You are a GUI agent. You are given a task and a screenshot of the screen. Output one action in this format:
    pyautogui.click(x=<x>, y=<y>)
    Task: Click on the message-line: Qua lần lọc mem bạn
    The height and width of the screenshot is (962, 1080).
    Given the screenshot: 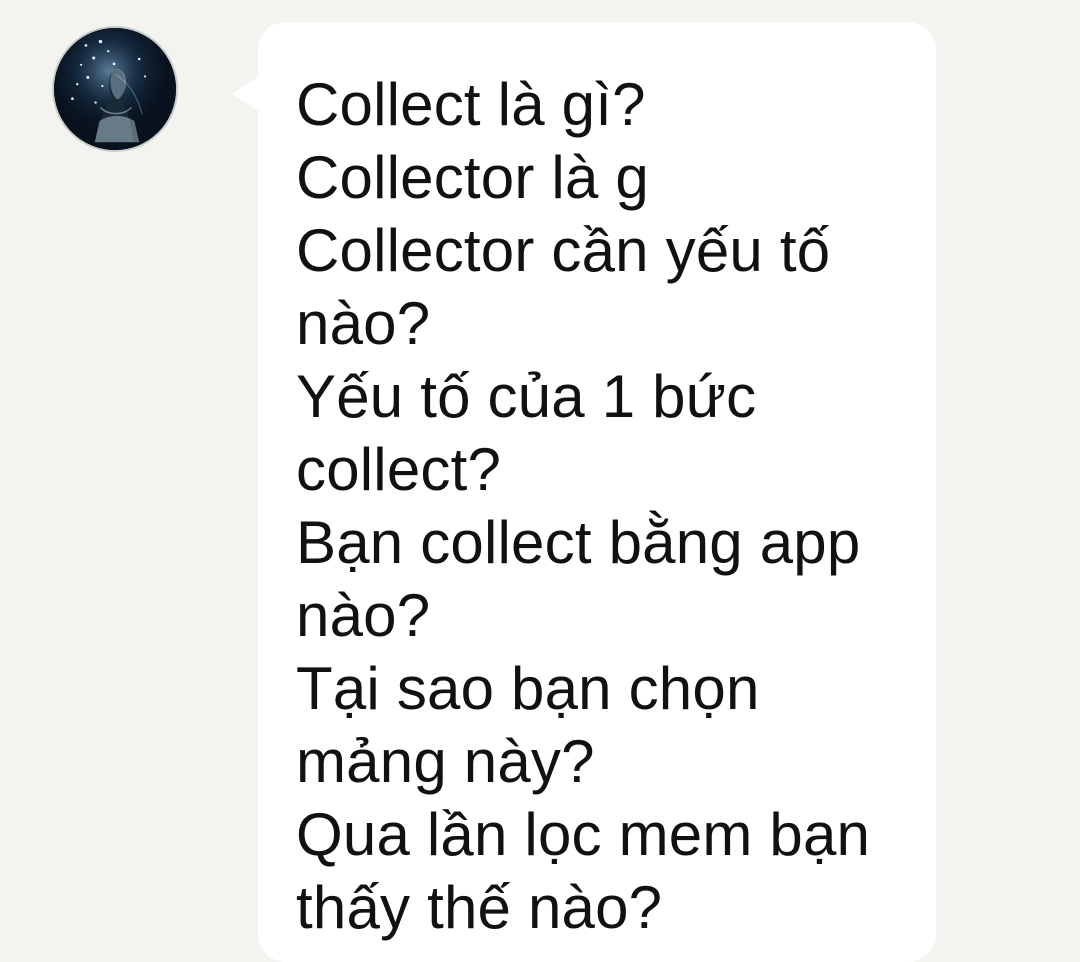 What is the action you would take?
    pyautogui.click(x=583, y=834)
    